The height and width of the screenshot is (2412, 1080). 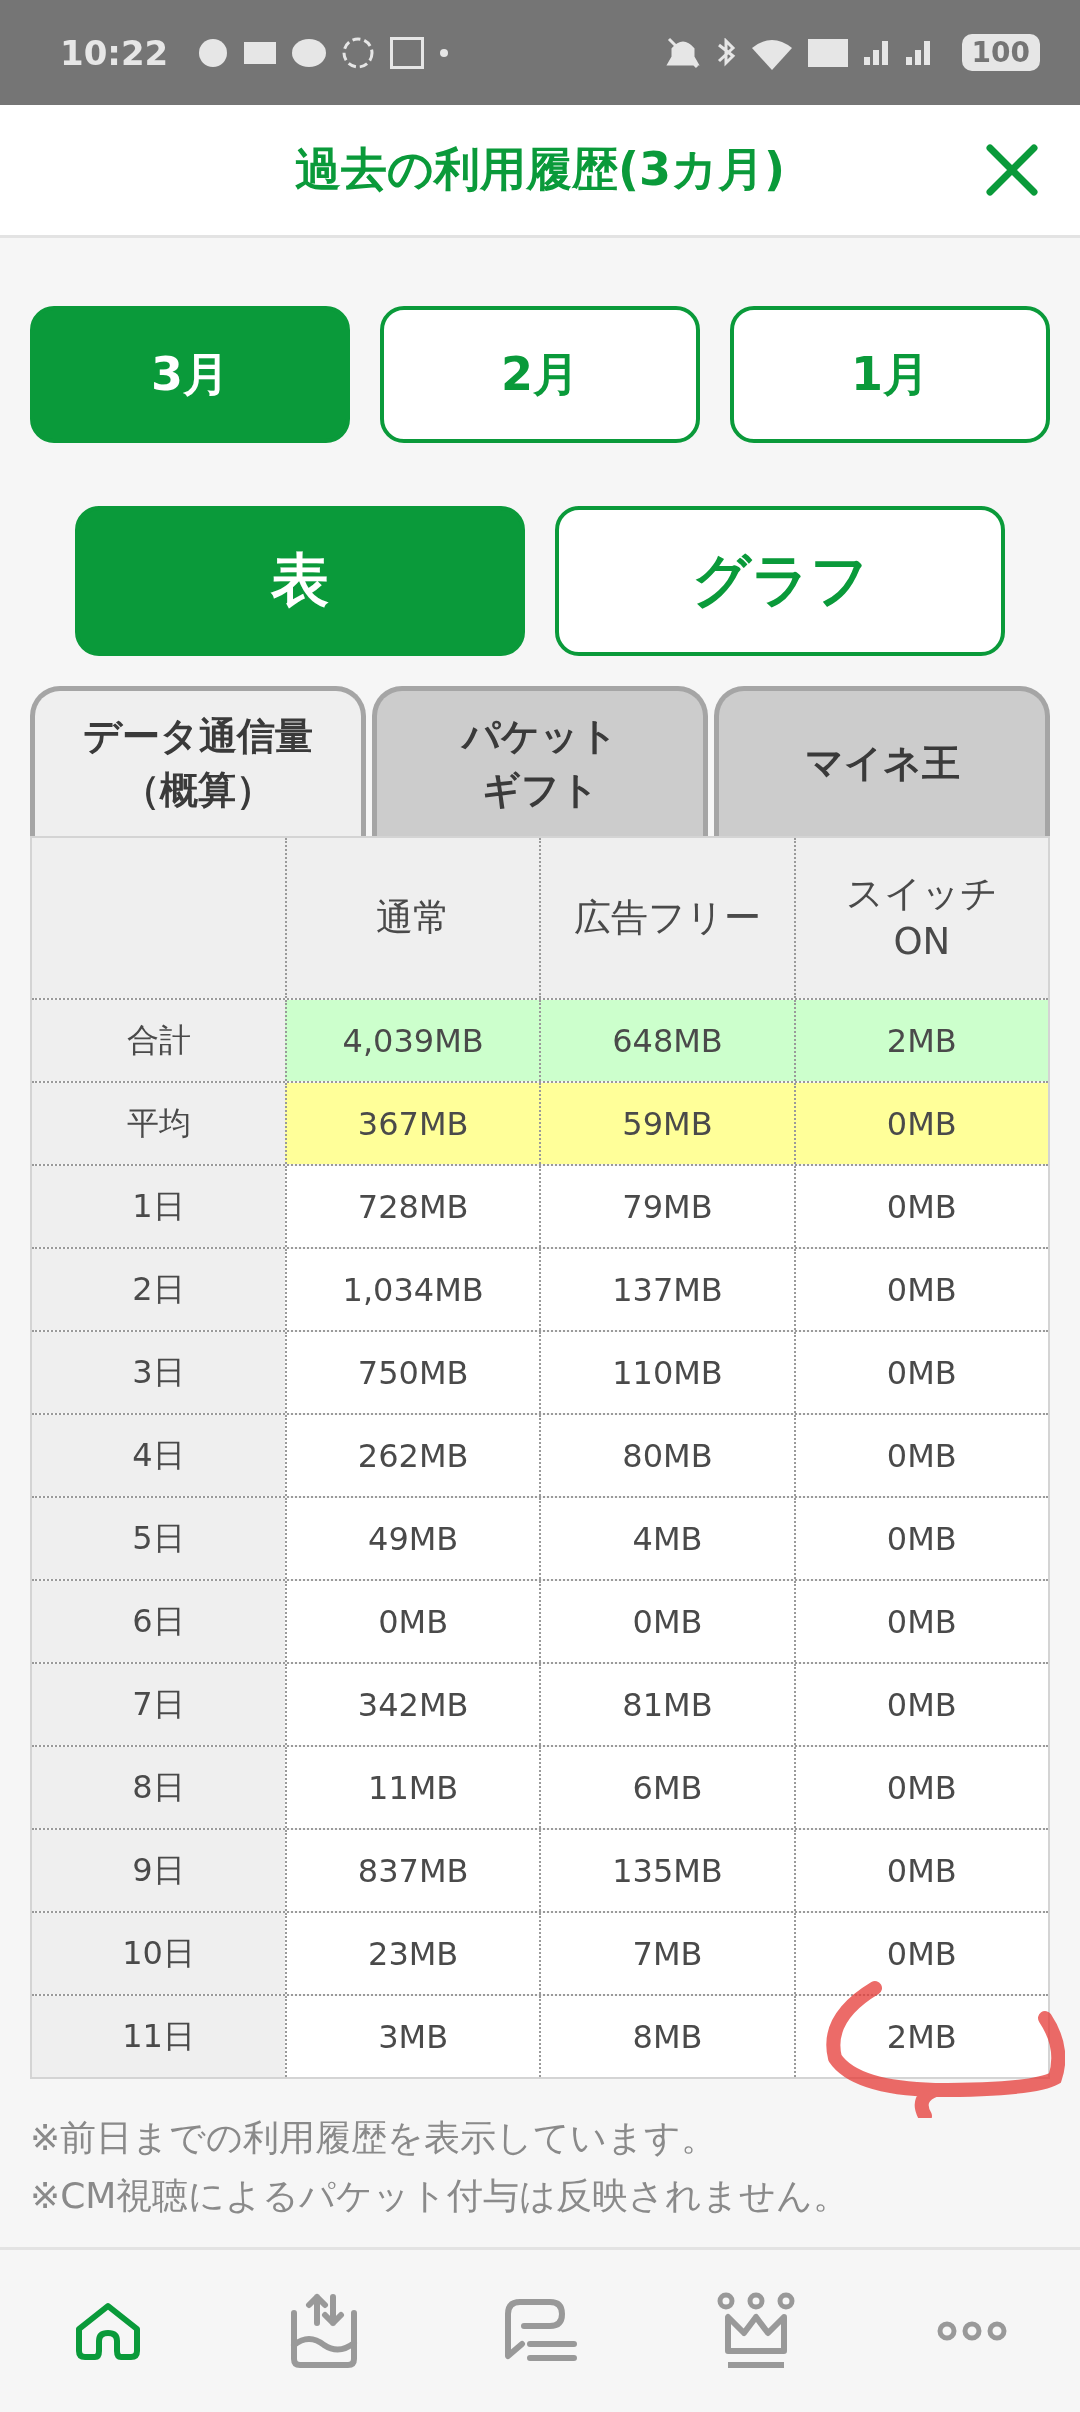 I want to click on table-cell: 3MB, so click(x=412, y=2036).